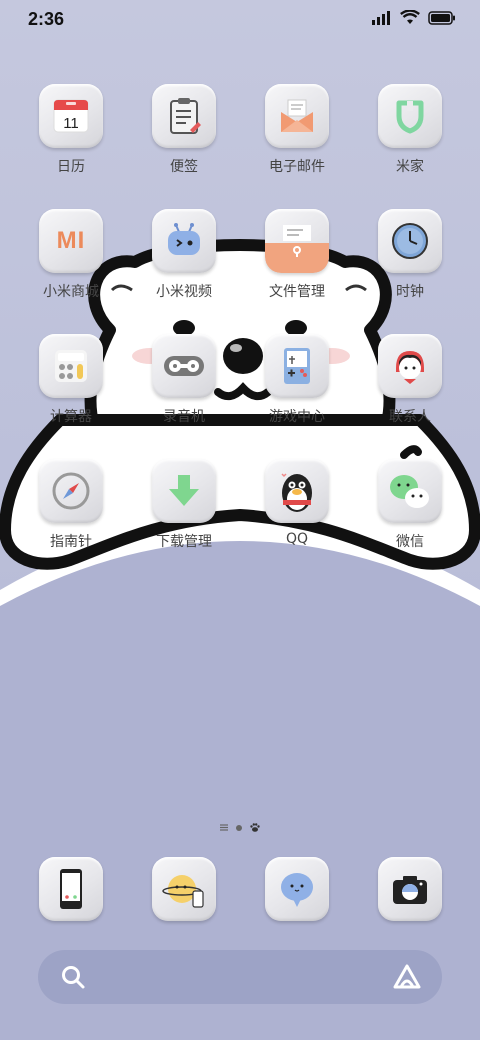  I want to click on app-label: 小米视频, so click(184, 292).